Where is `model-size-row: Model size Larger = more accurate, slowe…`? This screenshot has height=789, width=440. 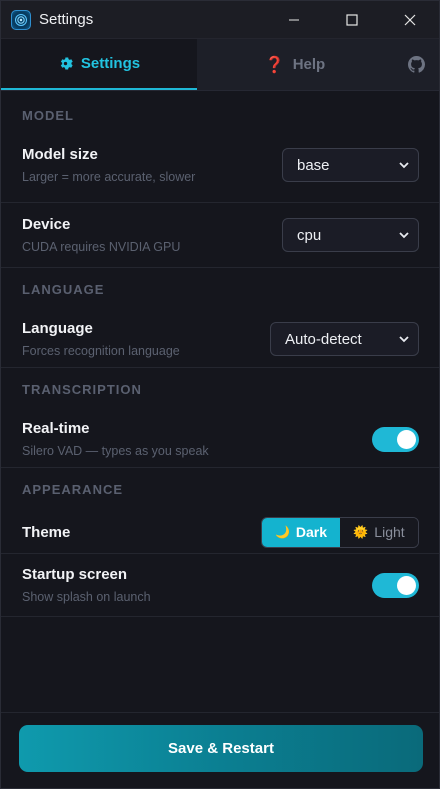
model-size-row: Model size Larger = more accurate, slowe… is located at coordinates (220, 165).